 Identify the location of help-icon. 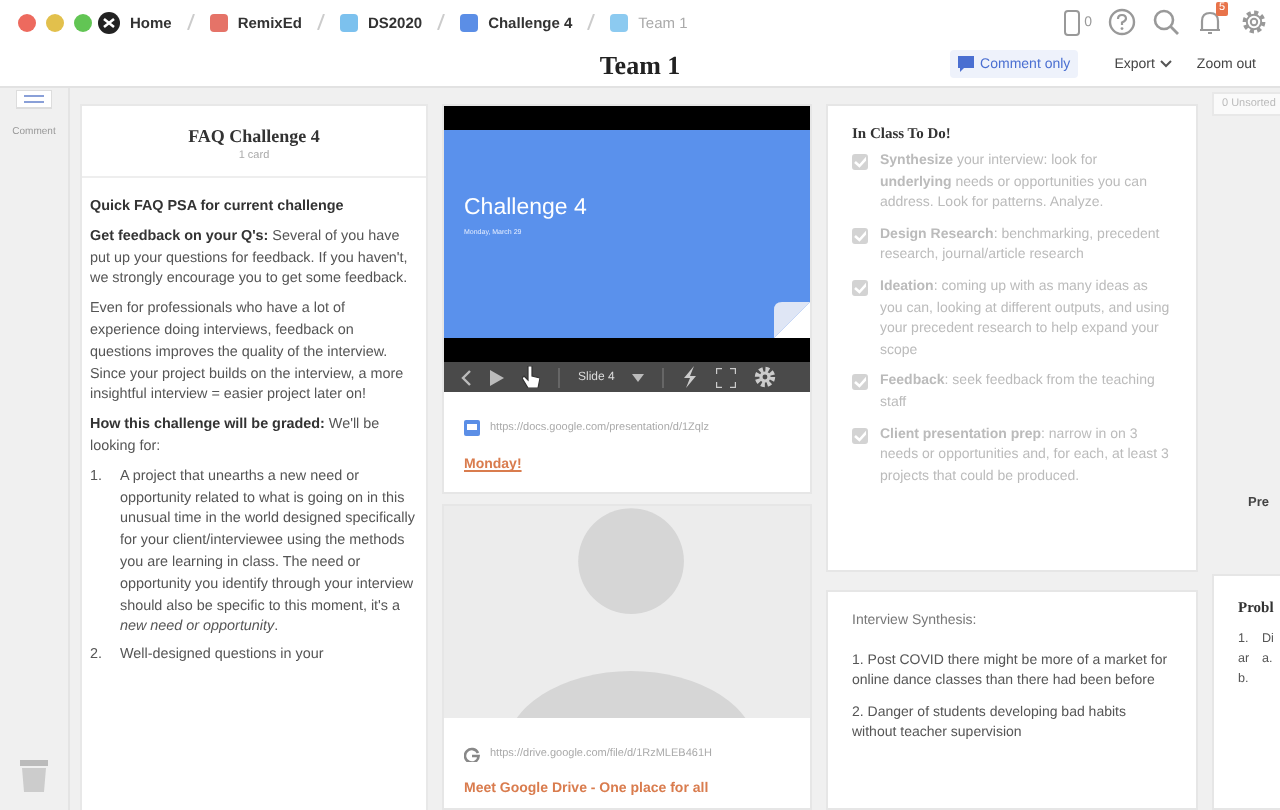
(1122, 22).